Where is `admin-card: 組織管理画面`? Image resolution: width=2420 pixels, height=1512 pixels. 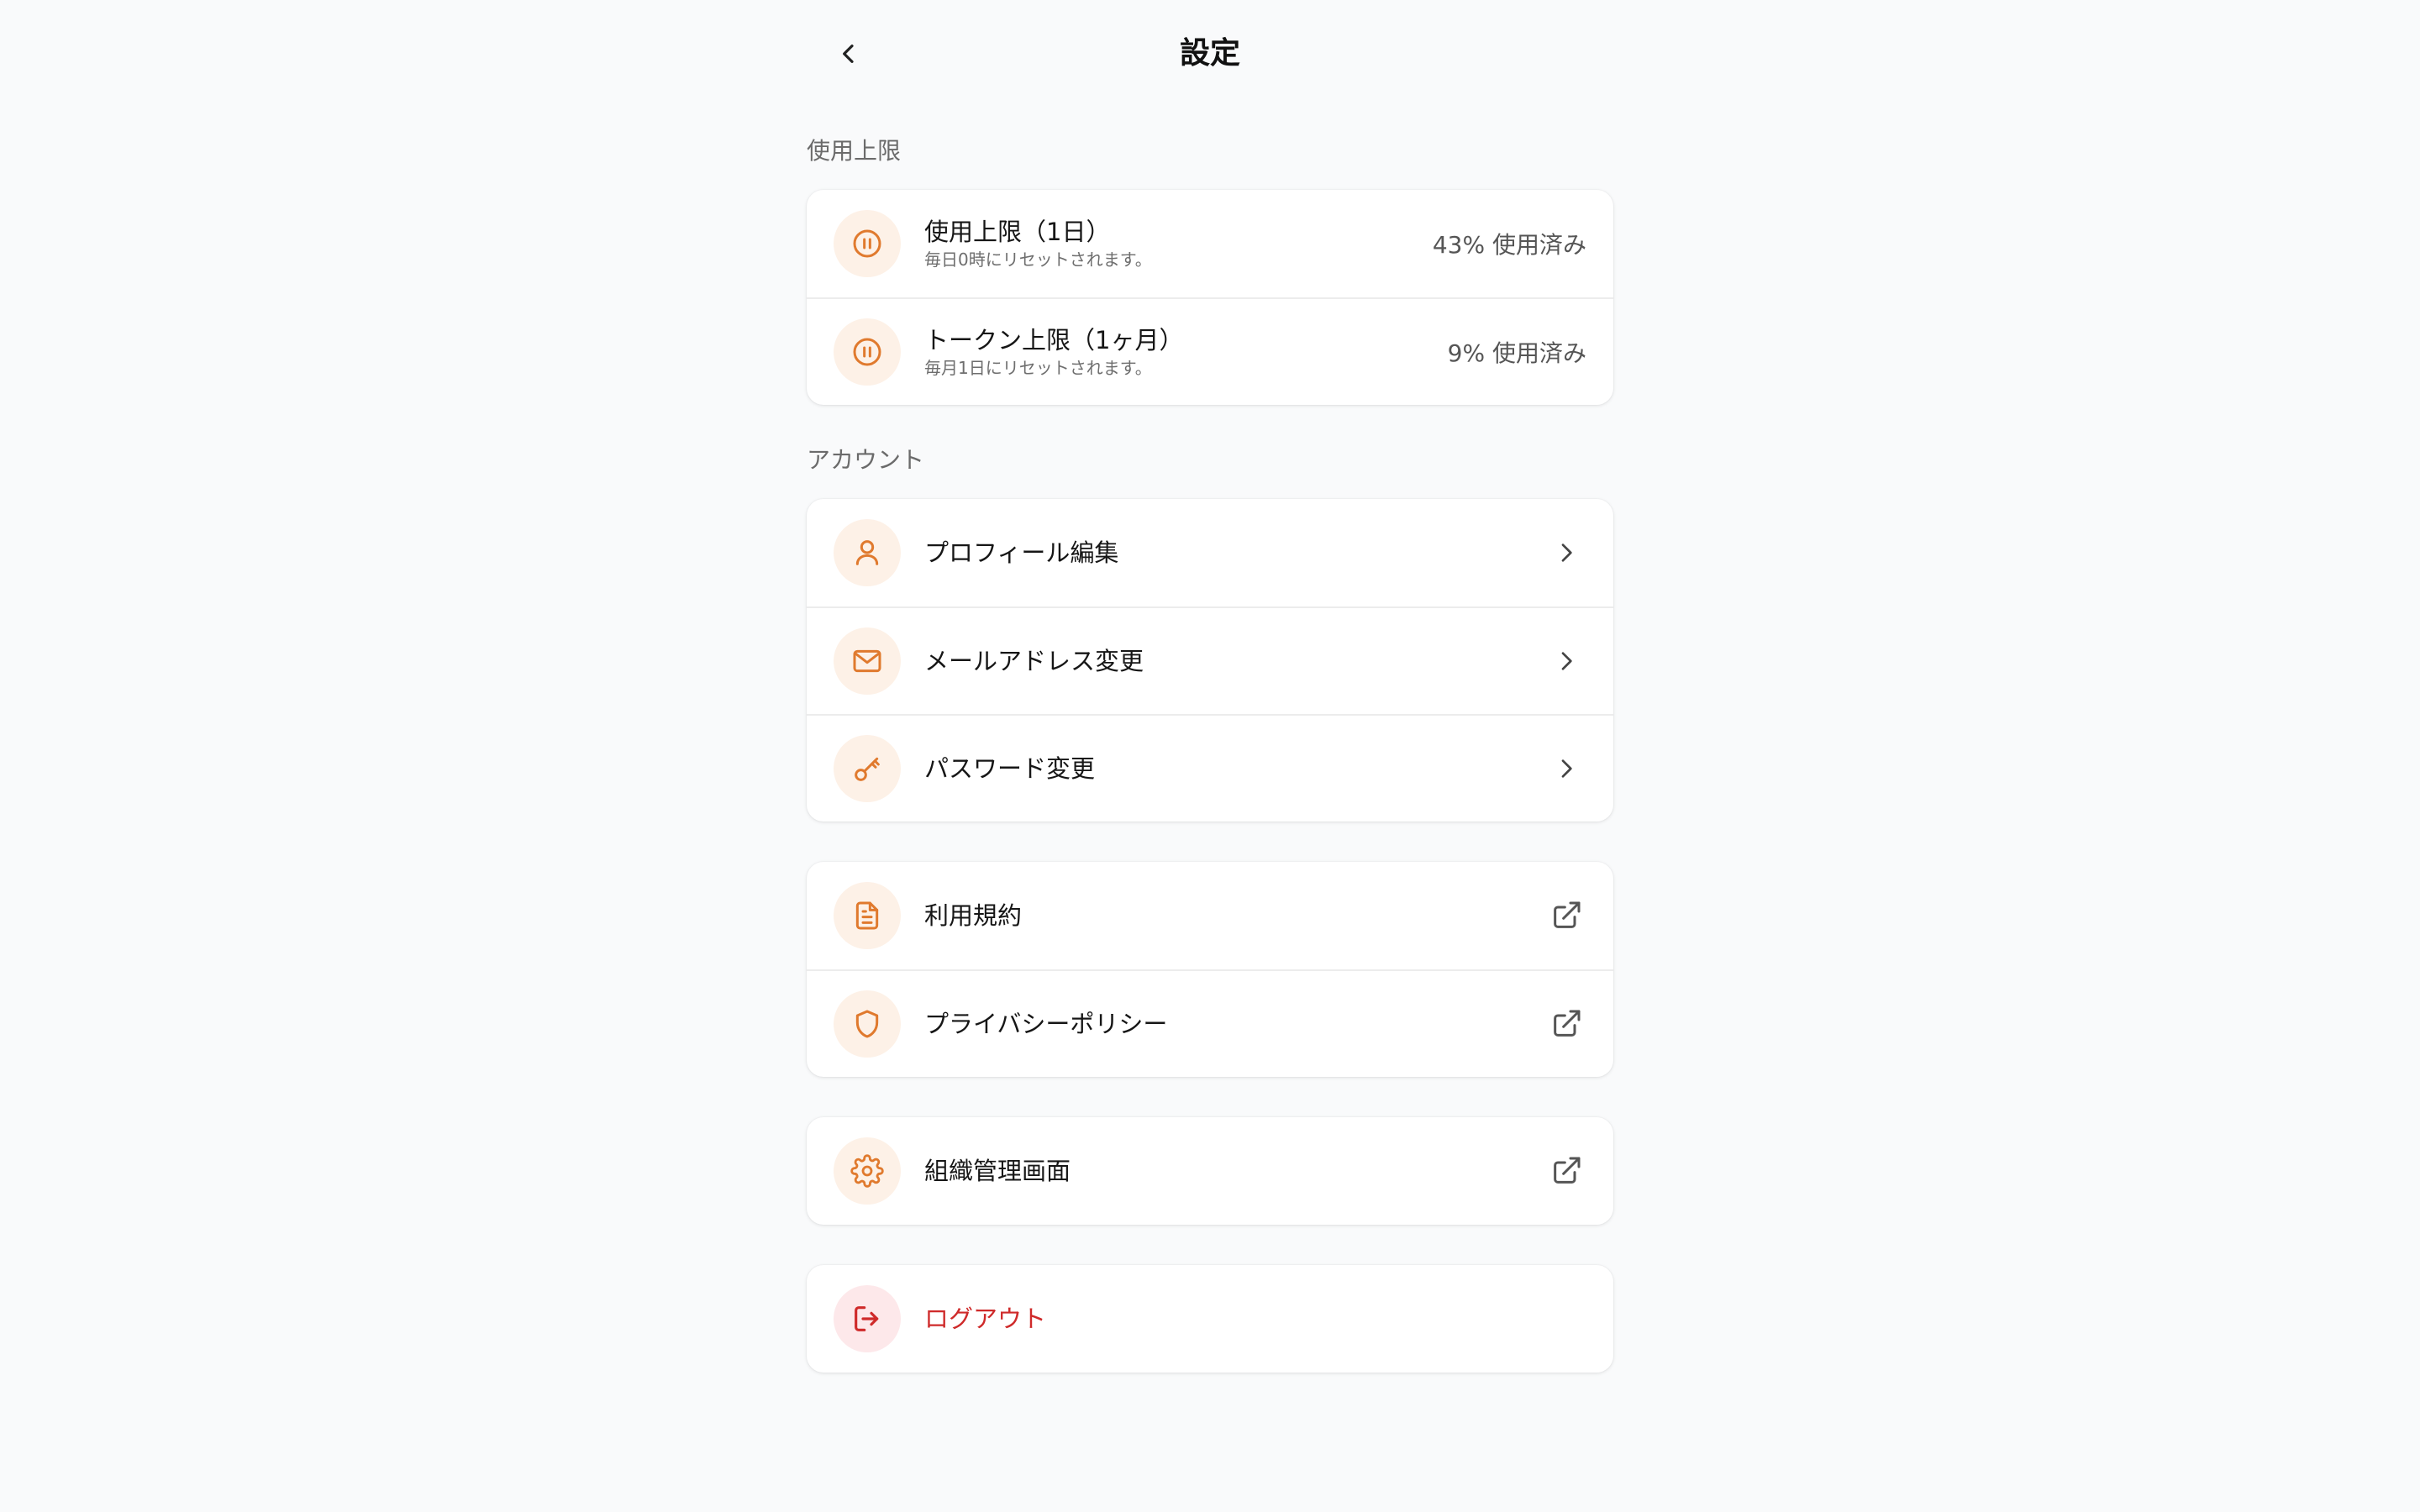
admin-card: 組織管理画面 is located at coordinates (1210, 1171).